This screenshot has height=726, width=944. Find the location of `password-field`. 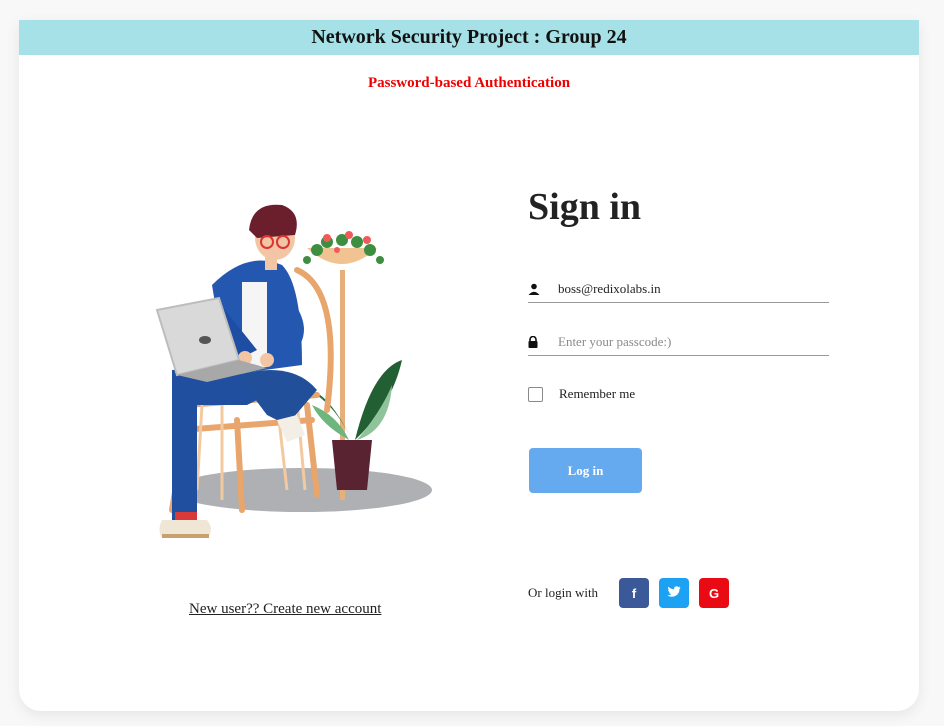

password-field is located at coordinates (678, 342).